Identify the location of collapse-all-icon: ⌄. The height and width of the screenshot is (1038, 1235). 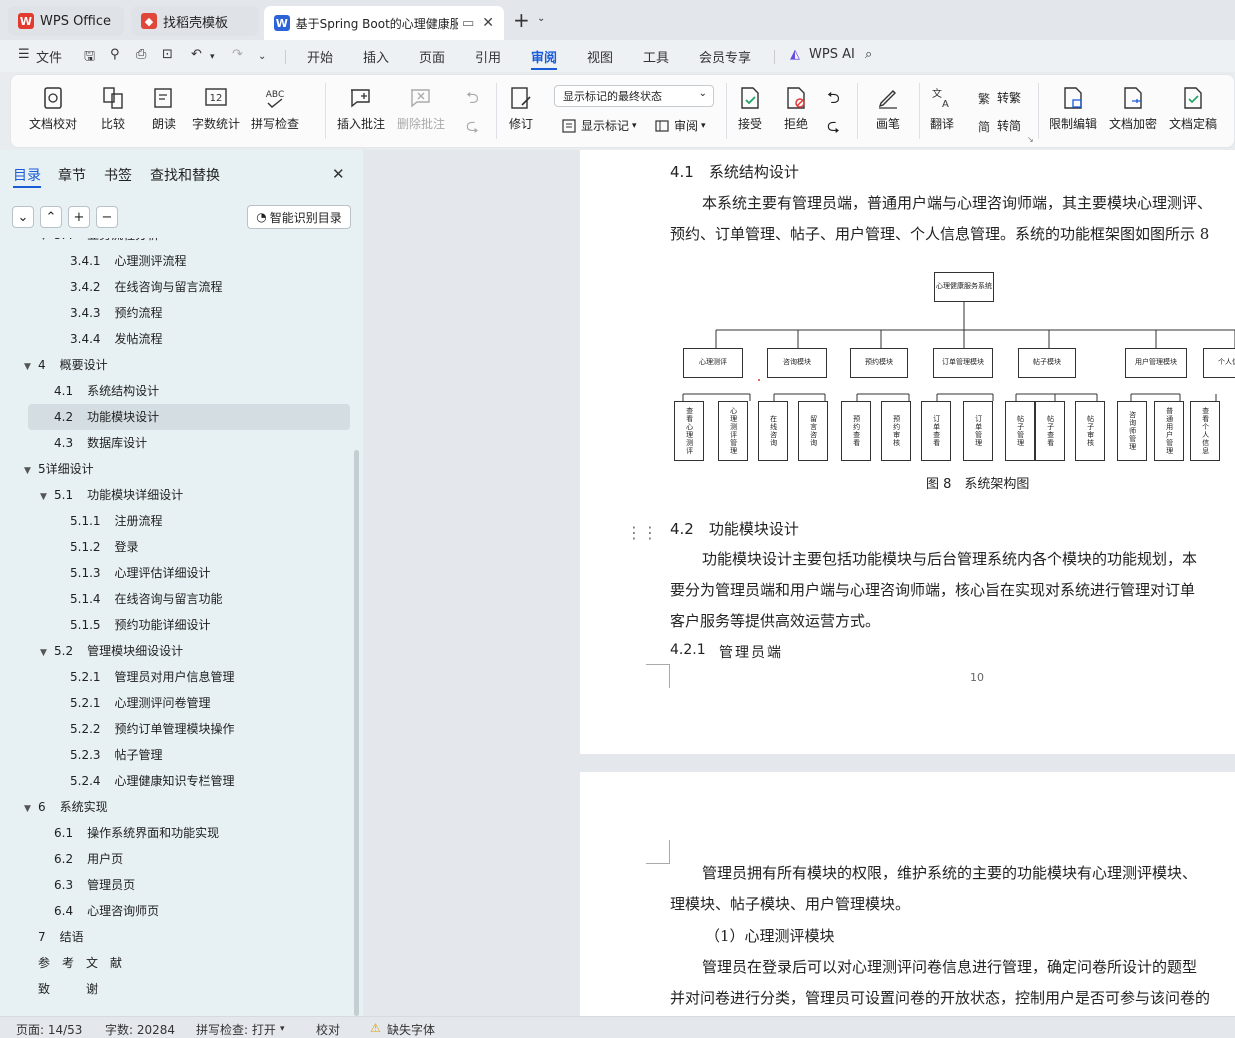
(23, 217).